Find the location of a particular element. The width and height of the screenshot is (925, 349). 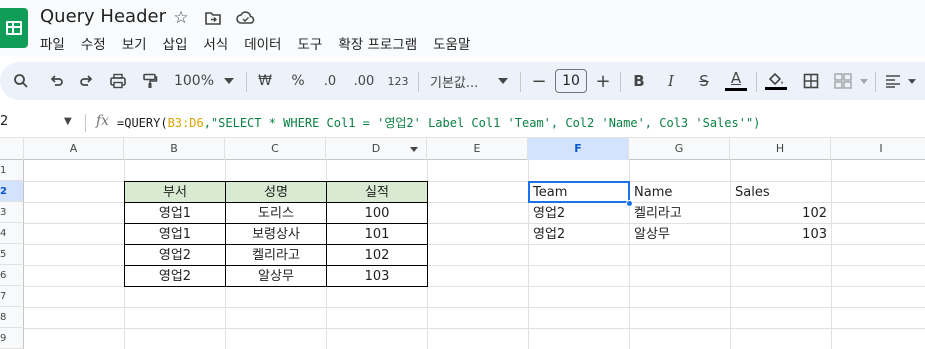

row-header-5: 5 is located at coordinates (12, 254).